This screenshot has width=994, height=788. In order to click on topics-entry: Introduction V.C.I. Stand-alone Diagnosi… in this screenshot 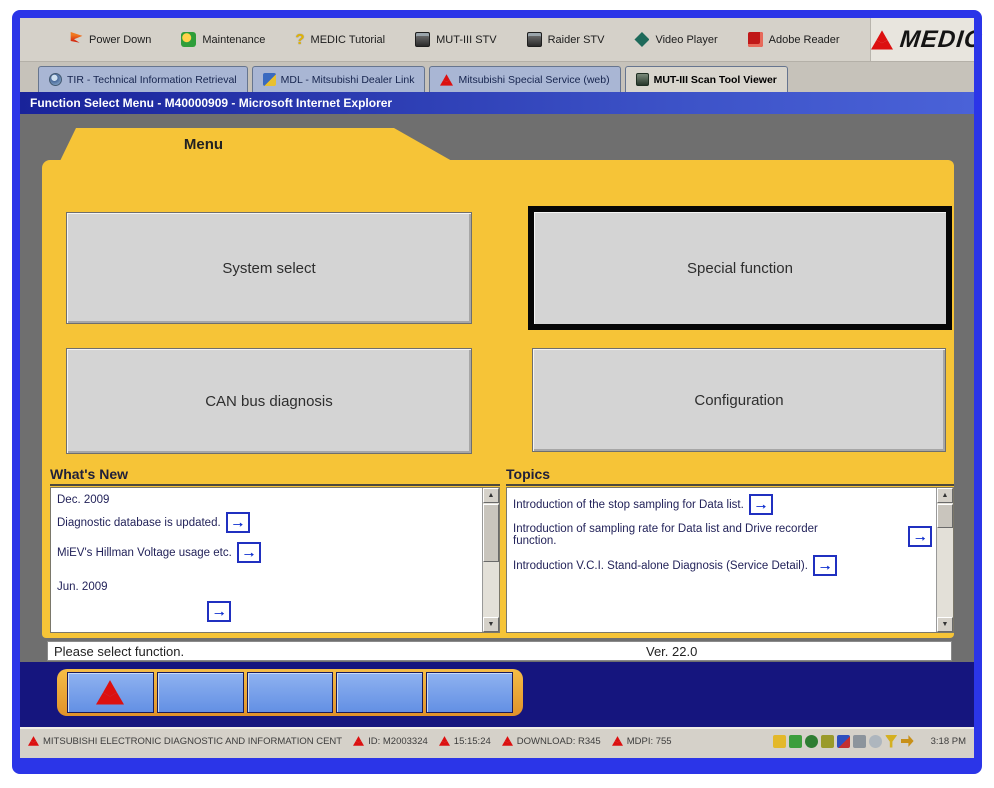, I will do `click(660, 565)`.